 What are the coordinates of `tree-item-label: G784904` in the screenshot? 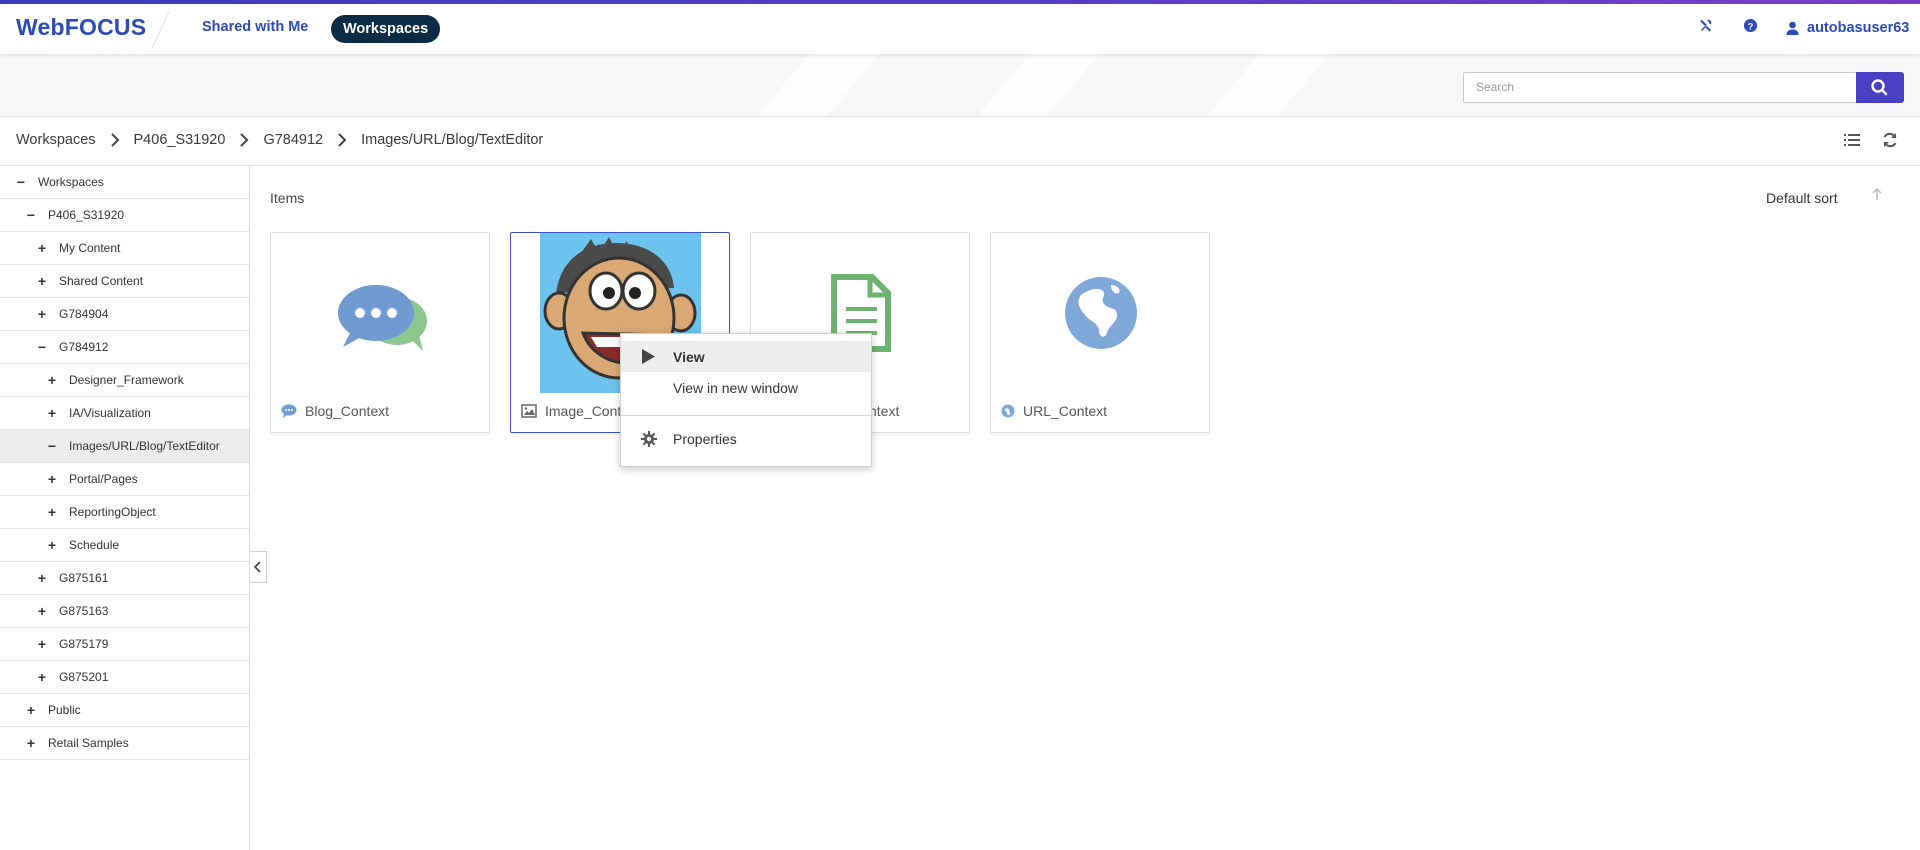 It's located at (84, 314).